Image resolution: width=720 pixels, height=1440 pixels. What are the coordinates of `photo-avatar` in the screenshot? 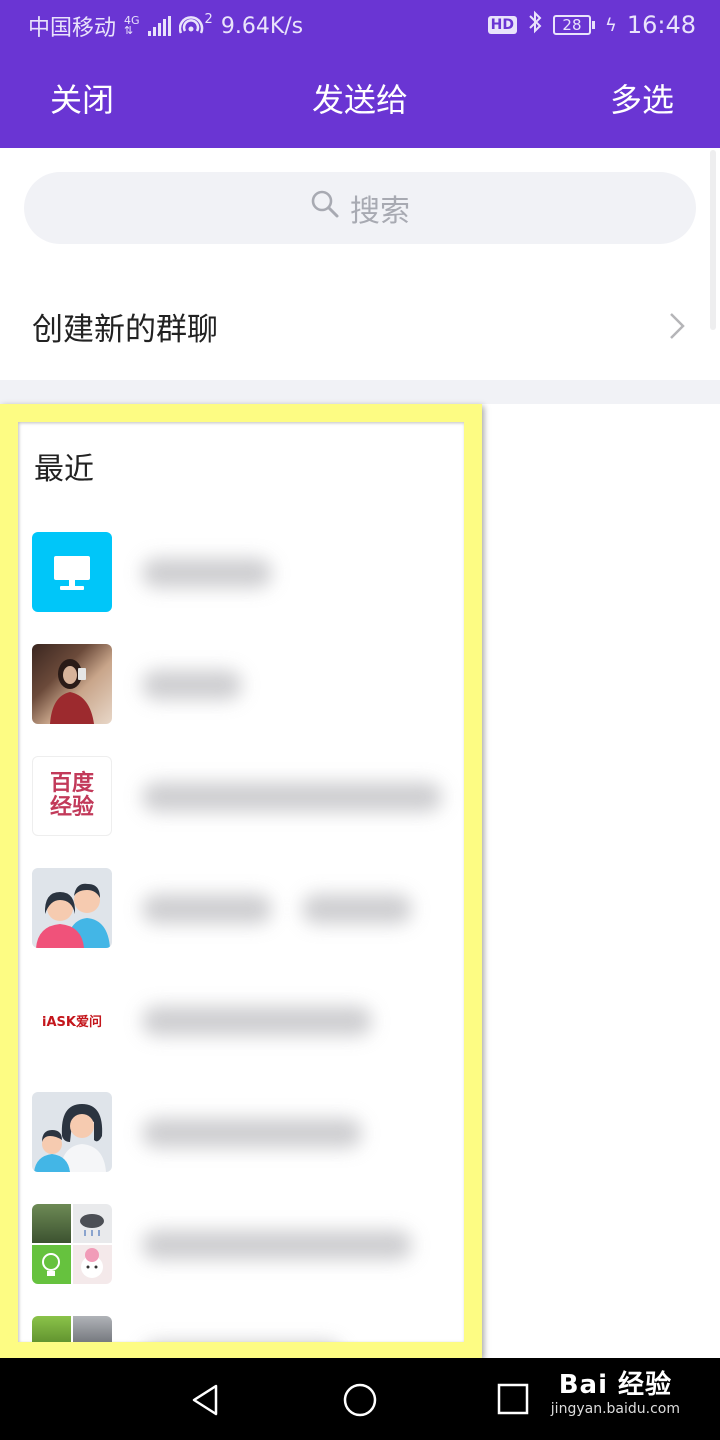 It's located at (72, 684).